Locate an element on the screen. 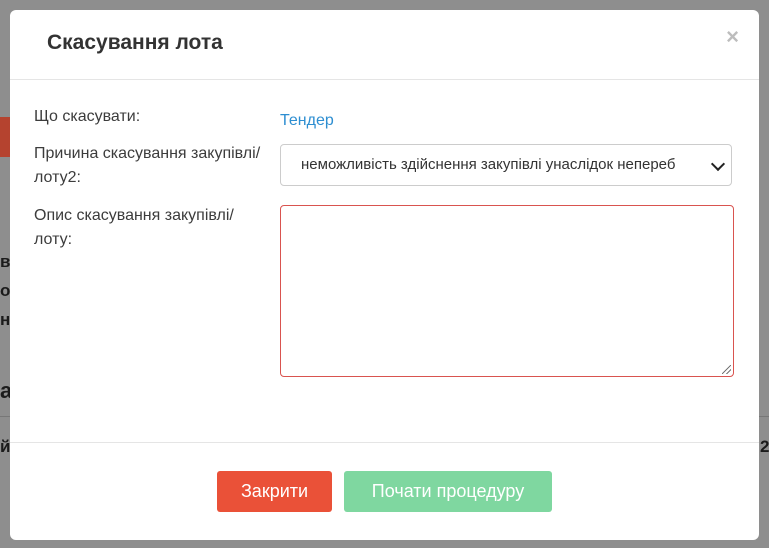 The width and height of the screenshot is (769, 548). close-button: Закрити is located at coordinates (274, 491).